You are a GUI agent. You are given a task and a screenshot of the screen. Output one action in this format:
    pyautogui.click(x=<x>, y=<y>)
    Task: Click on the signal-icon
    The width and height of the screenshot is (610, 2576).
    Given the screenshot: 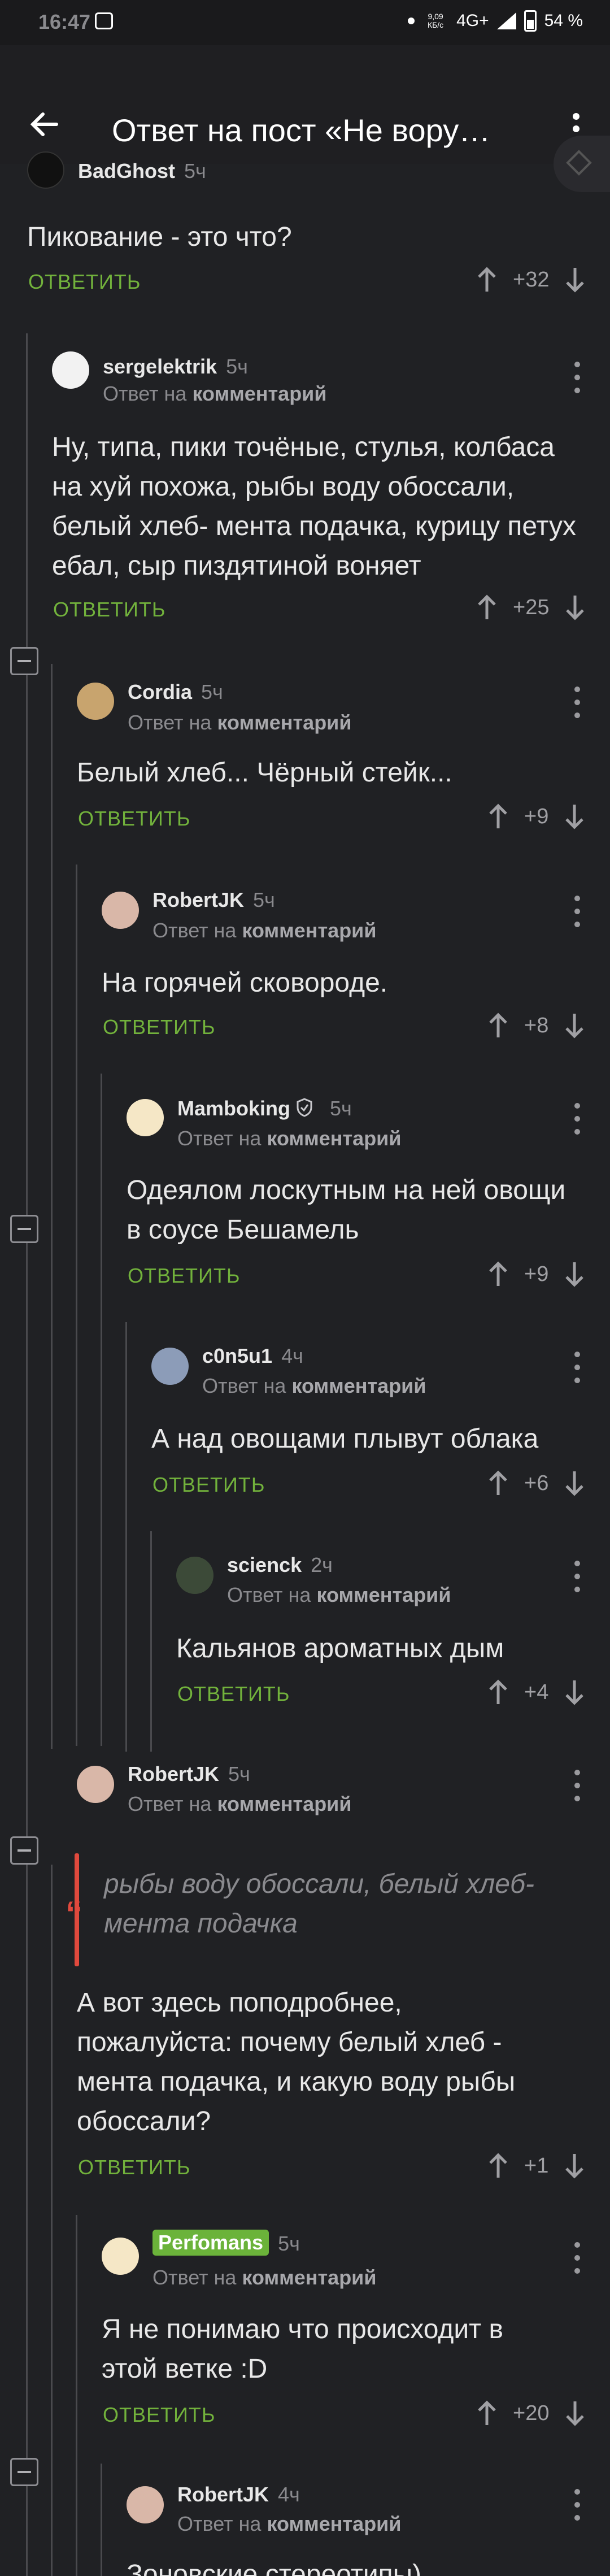 What is the action you would take?
    pyautogui.click(x=506, y=20)
    